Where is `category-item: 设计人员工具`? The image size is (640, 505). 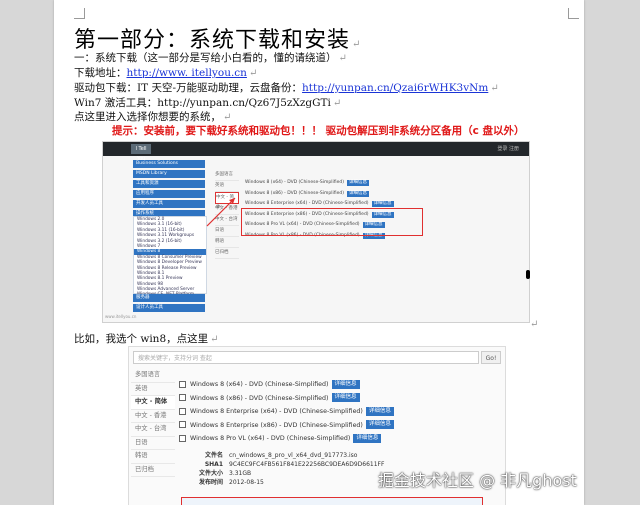 category-item: 设计人员工具 is located at coordinates (169, 308).